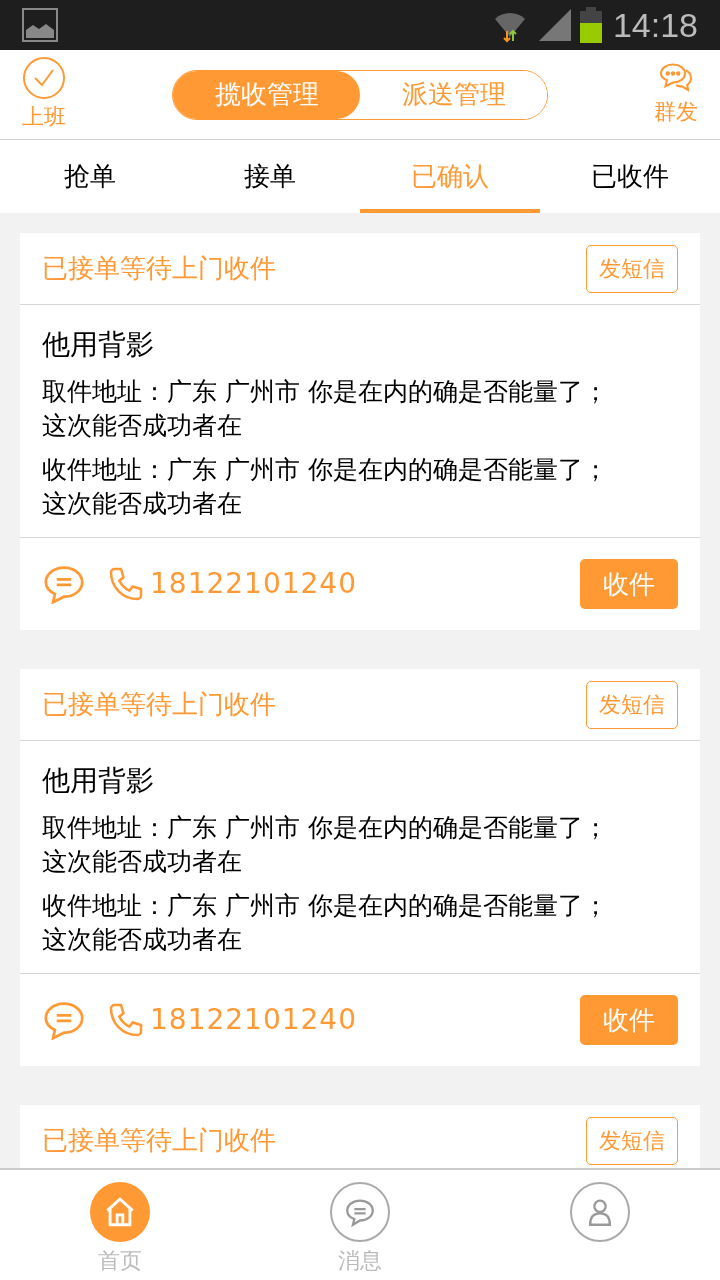  Describe the element at coordinates (630, 176) in the screenshot. I see `filter-tab: 已收件` at that location.